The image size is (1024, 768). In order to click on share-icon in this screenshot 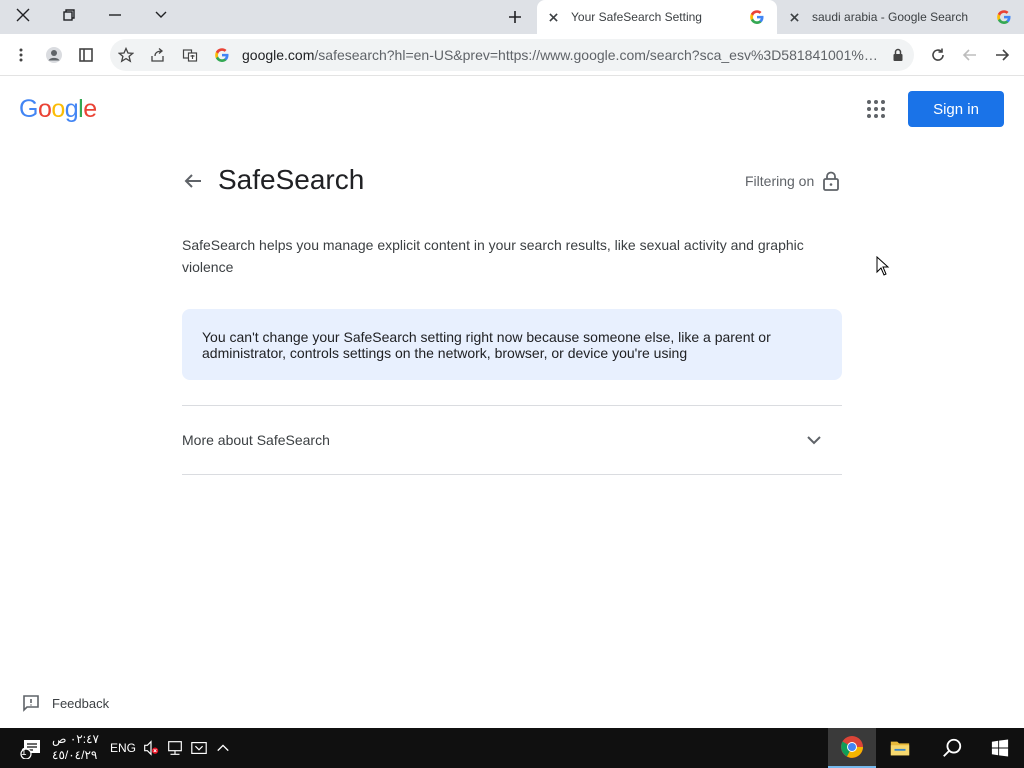, I will do `click(157, 55)`.